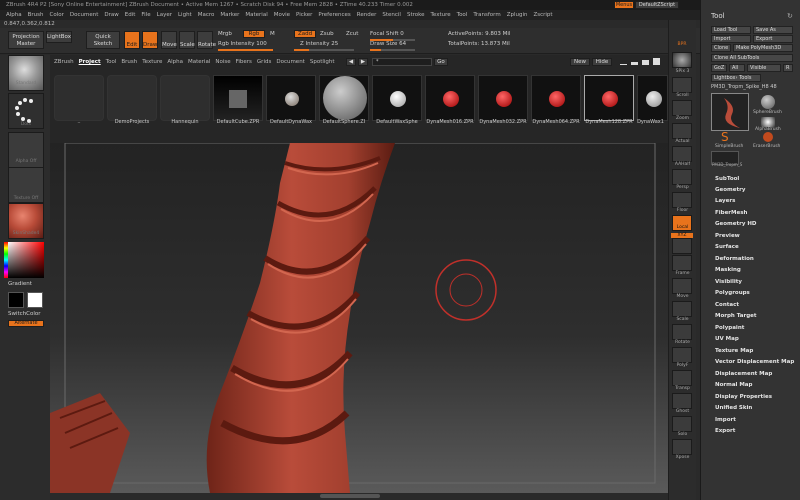 The width and height of the screenshot is (800, 500). Describe the element at coordinates (727, 179) in the screenshot. I see `menu-subtool: SubTool` at that location.